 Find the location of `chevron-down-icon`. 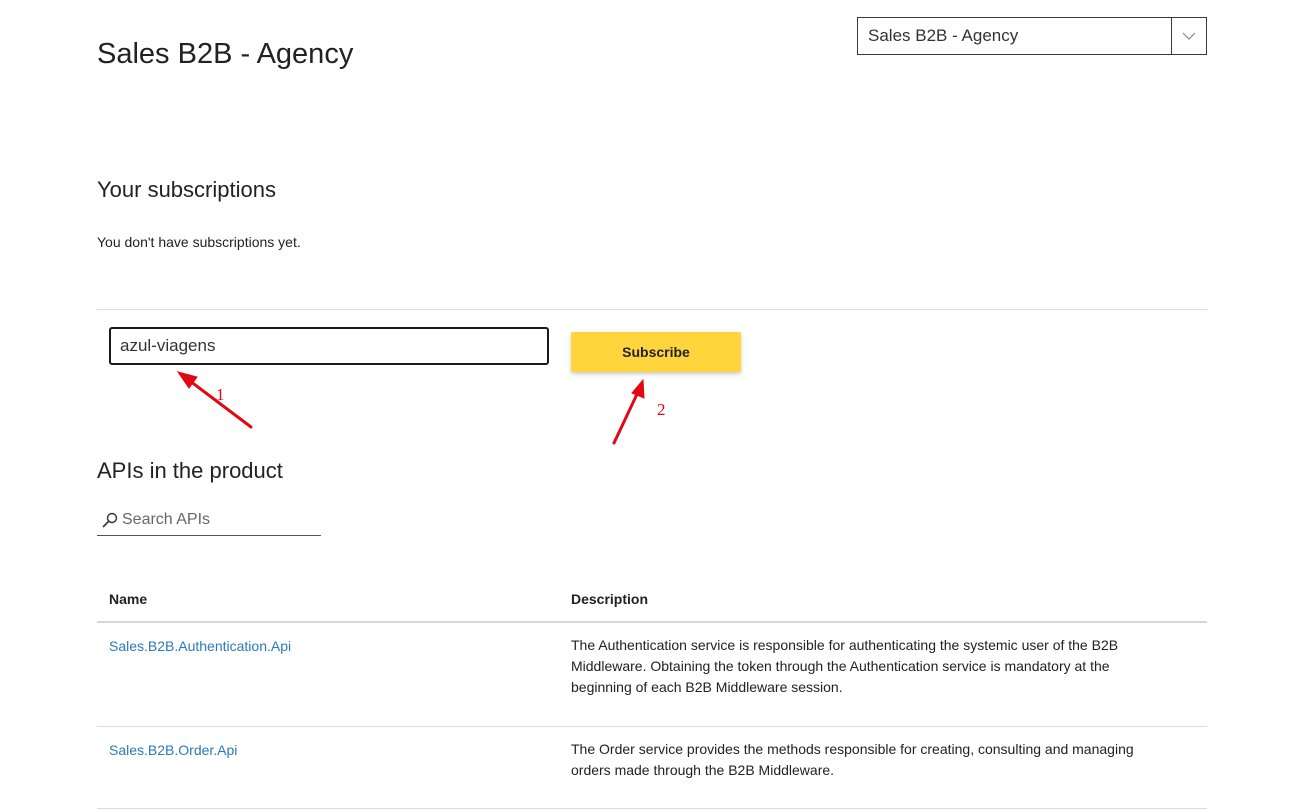

chevron-down-icon is located at coordinates (1188, 36).